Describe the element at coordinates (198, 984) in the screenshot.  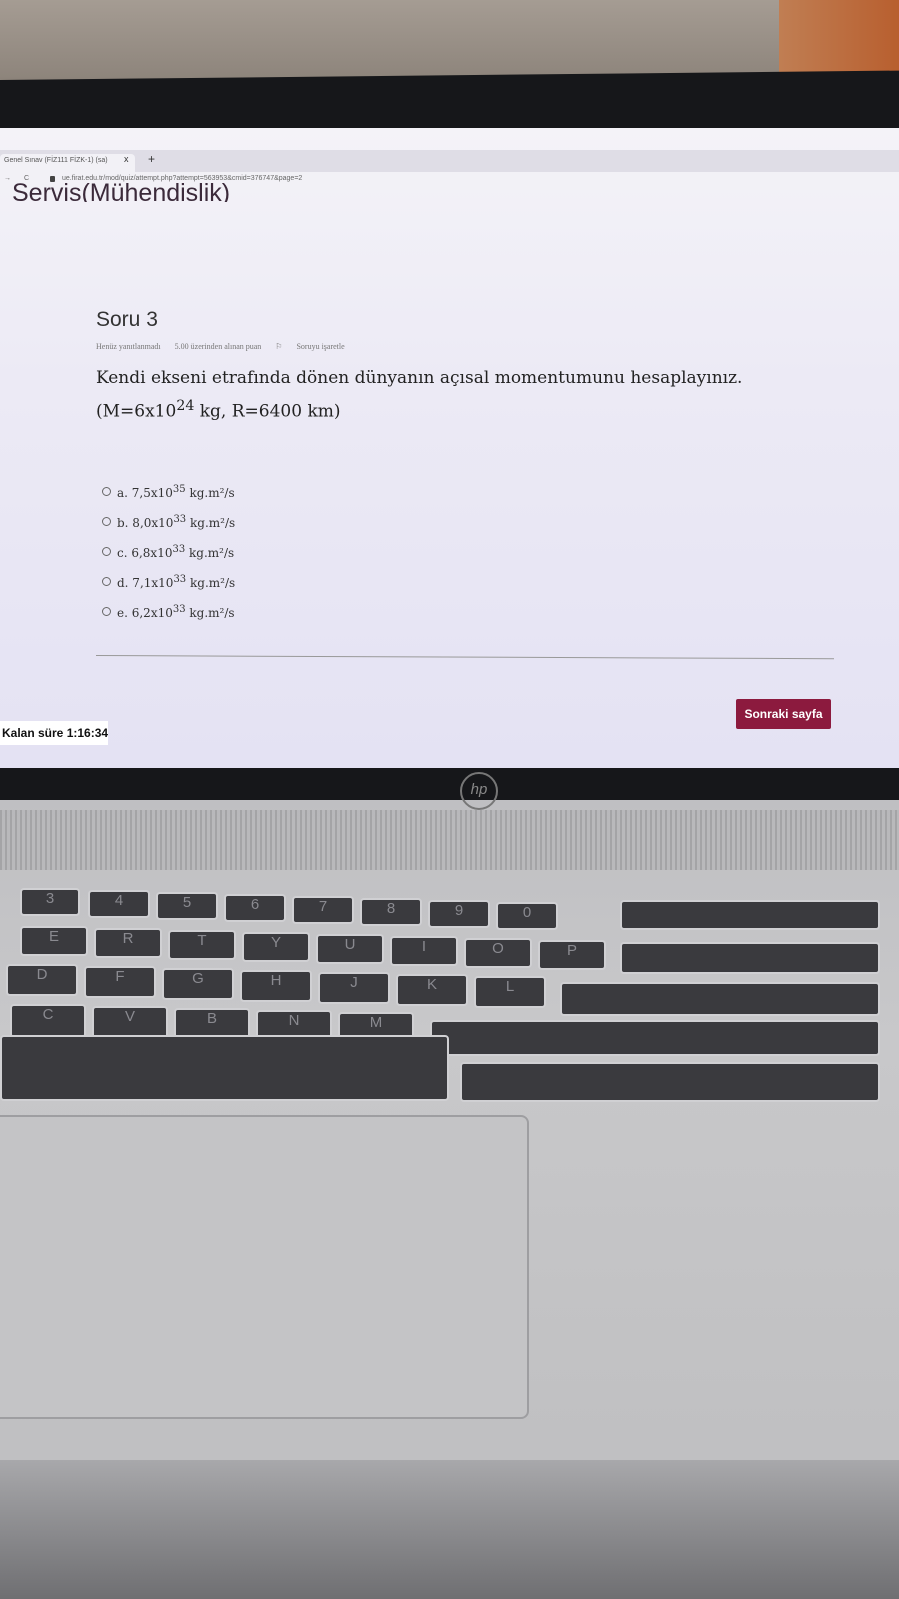
I see `key: G` at that location.